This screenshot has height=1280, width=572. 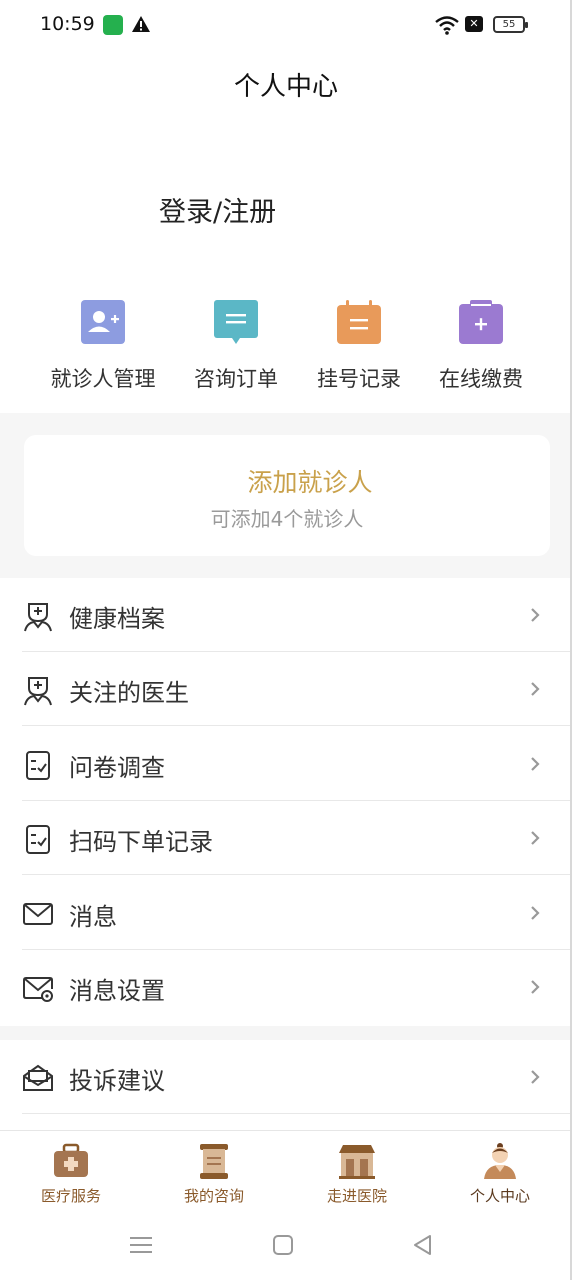 I want to click on menu-item-messages: 消息, so click(x=286, y=913).